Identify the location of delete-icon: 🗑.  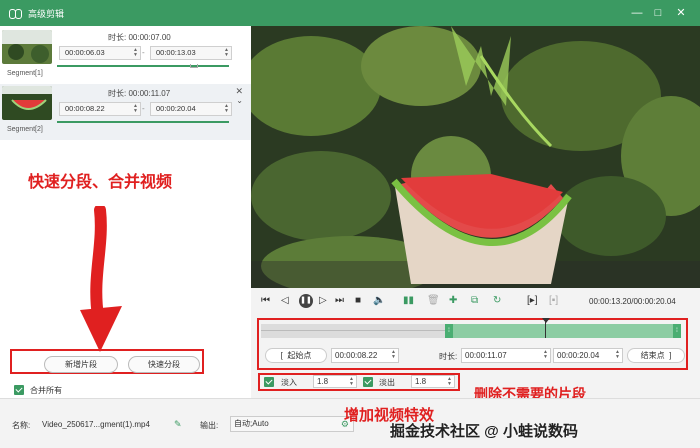
(433, 300).